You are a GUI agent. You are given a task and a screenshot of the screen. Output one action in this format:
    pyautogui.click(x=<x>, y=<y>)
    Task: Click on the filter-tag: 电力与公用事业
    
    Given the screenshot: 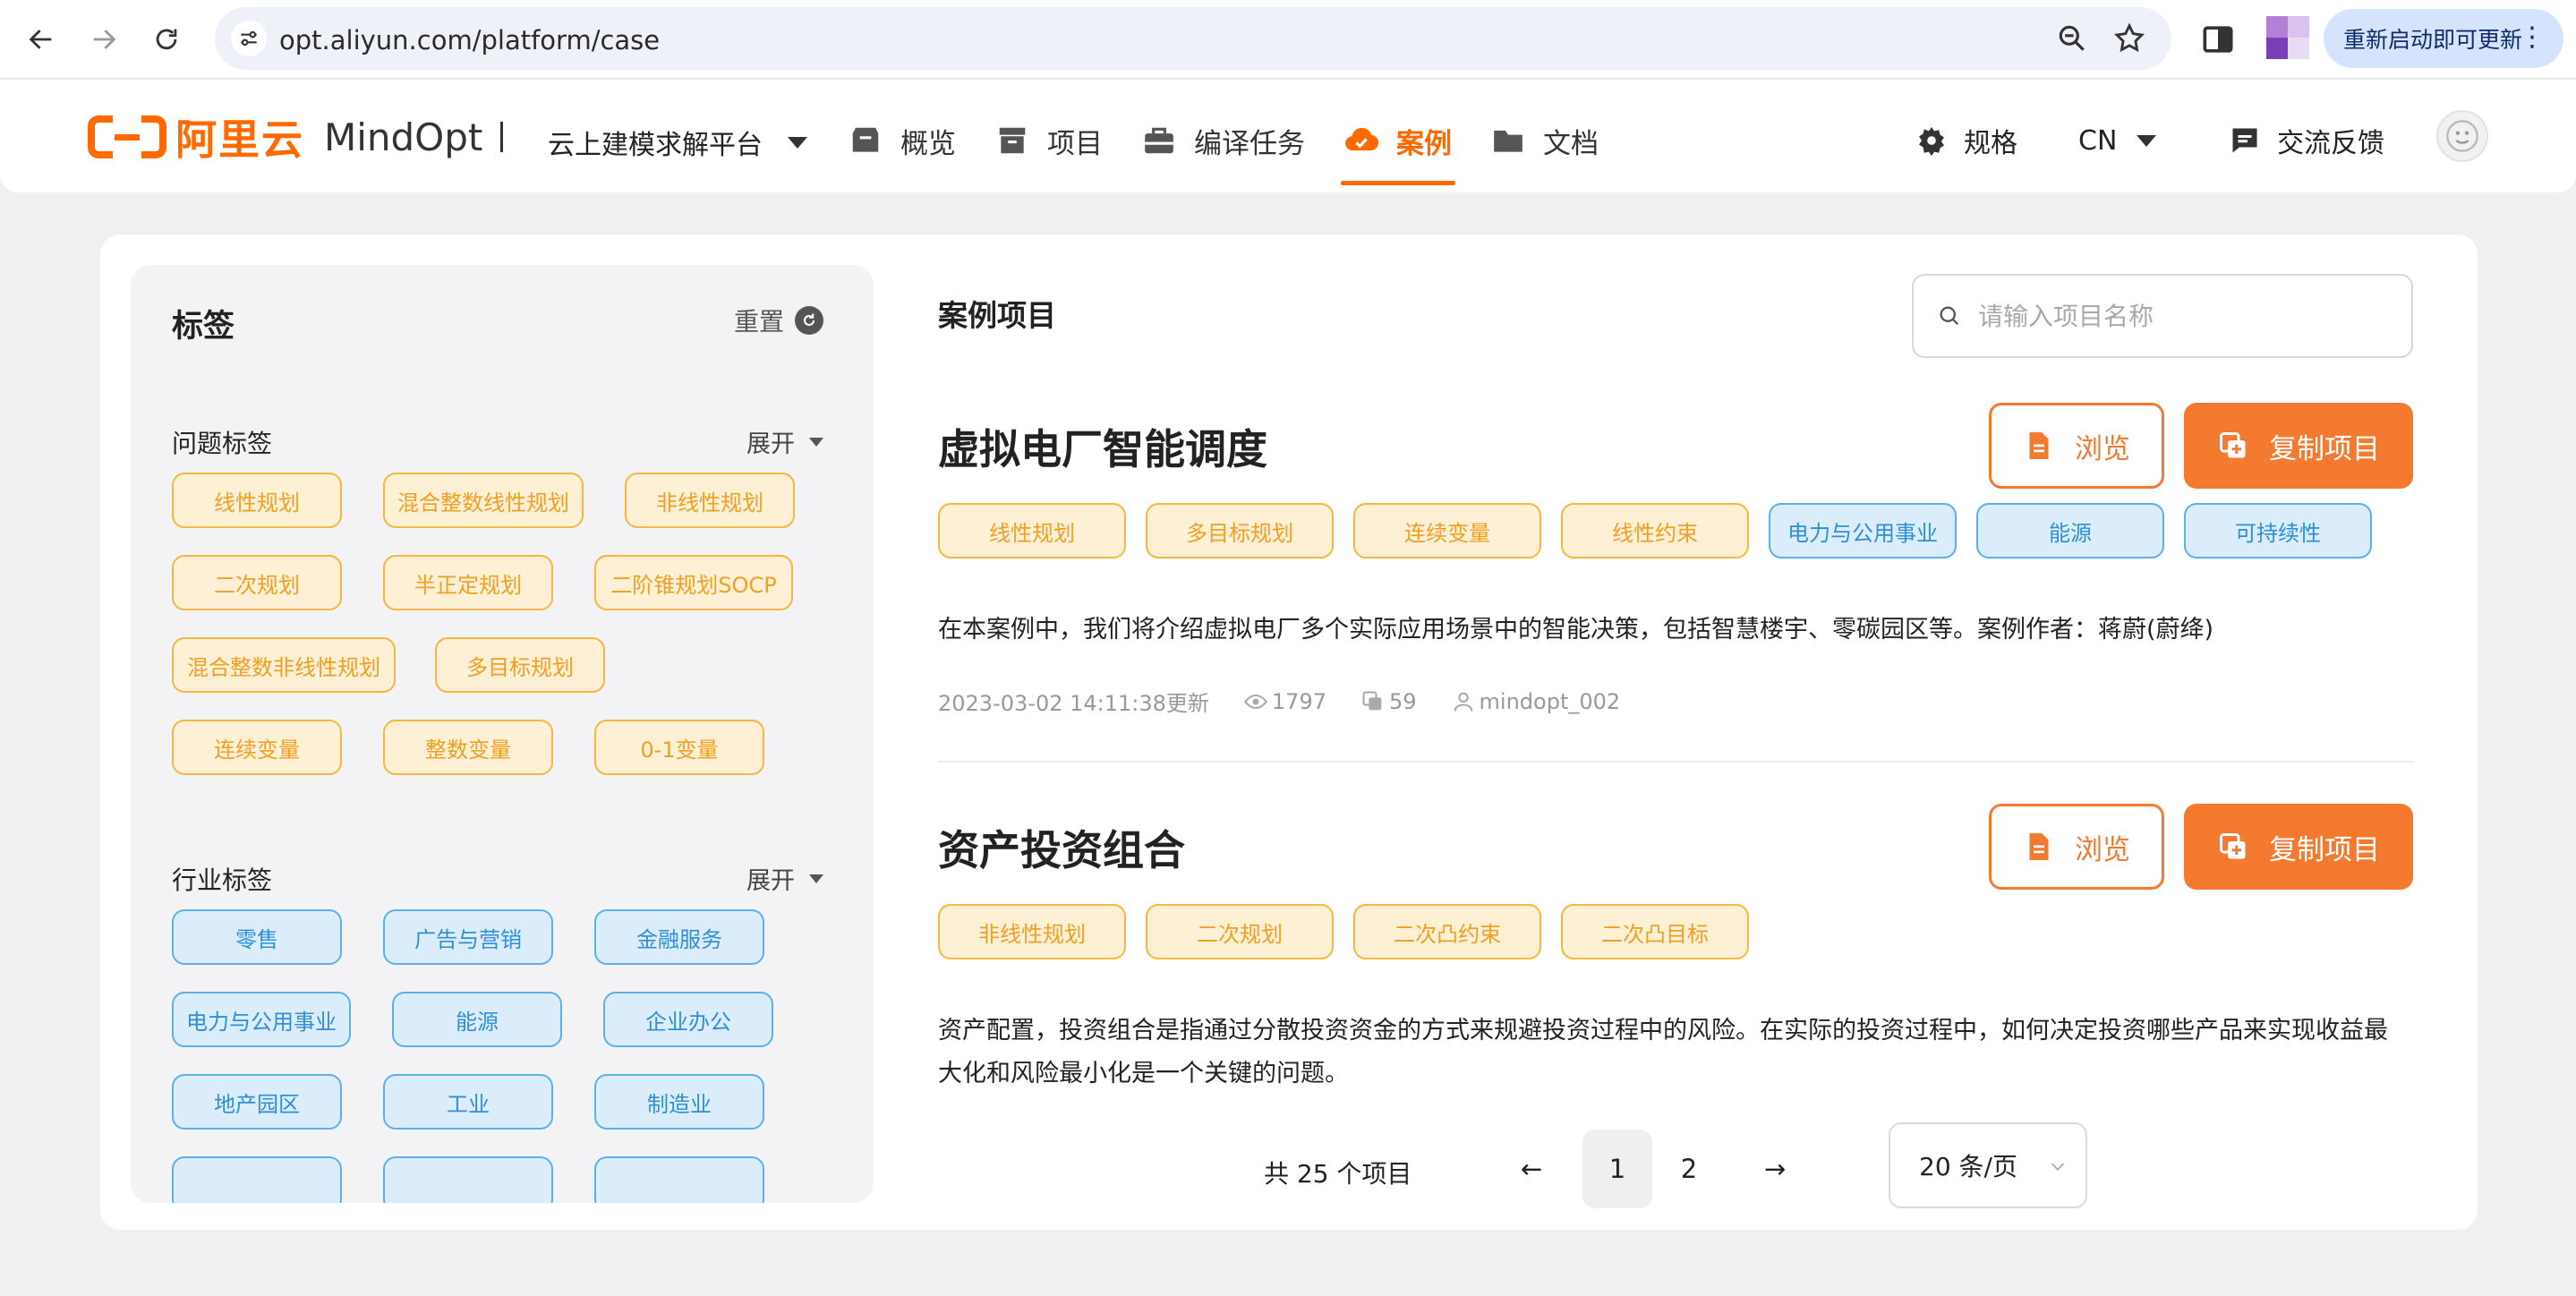 What is the action you would take?
    pyautogui.click(x=261, y=1020)
    